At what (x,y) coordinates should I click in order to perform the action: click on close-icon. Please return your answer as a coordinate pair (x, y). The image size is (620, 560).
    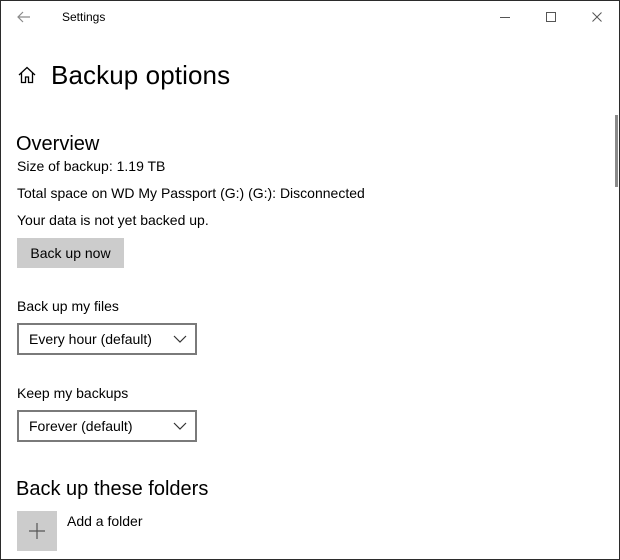
    Looking at the image, I should click on (597, 17).